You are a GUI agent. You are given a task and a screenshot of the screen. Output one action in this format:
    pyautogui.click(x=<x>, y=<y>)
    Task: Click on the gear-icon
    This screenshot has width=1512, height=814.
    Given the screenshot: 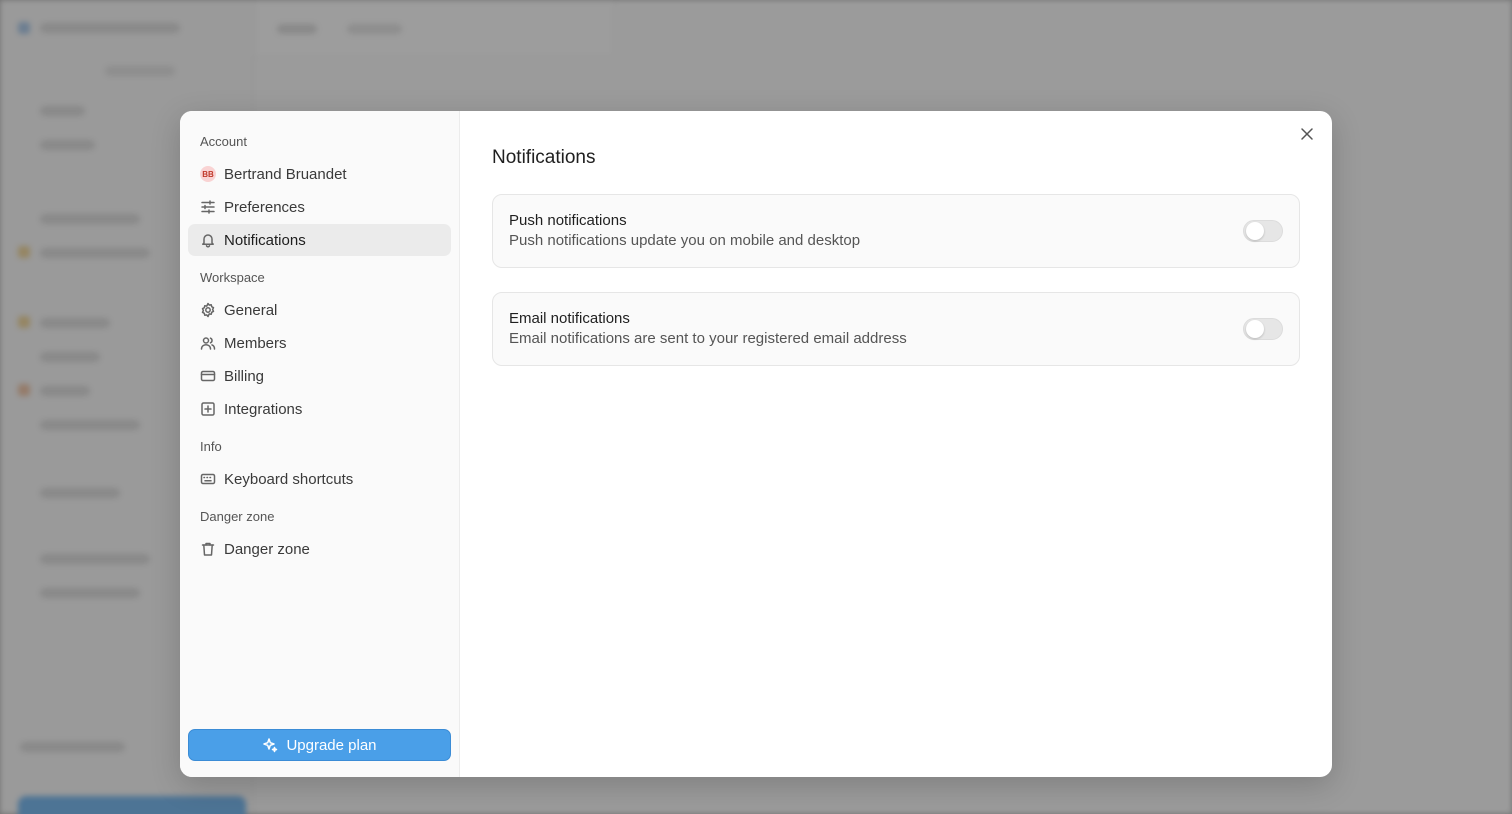 What is the action you would take?
    pyautogui.click(x=208, y=310)
    